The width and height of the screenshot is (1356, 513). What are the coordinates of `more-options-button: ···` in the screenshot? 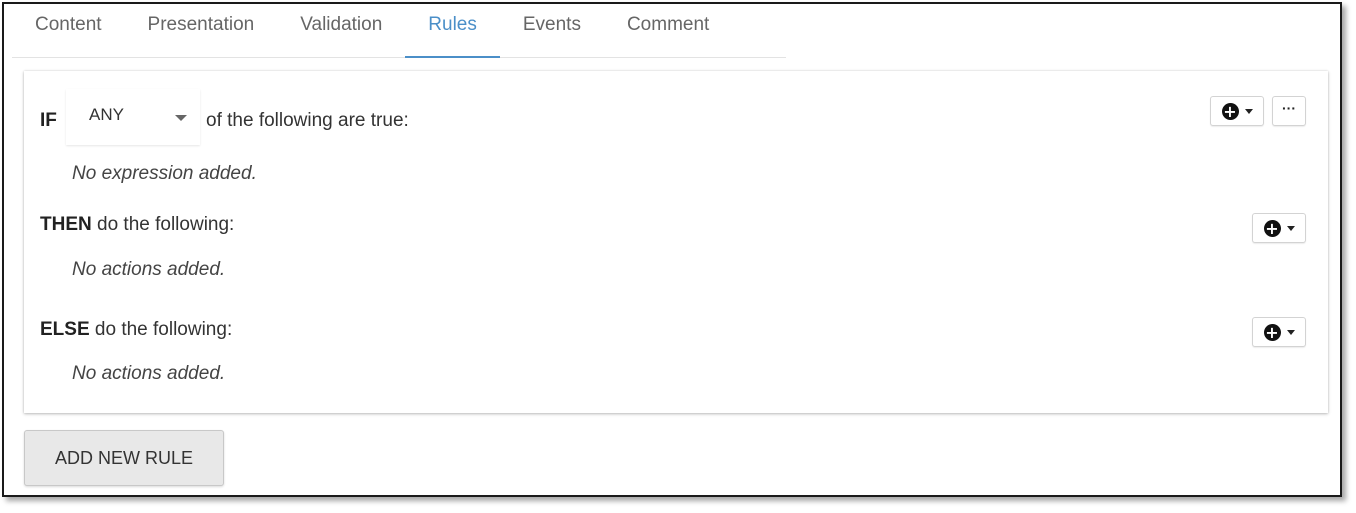 It's located at (1289, 111).